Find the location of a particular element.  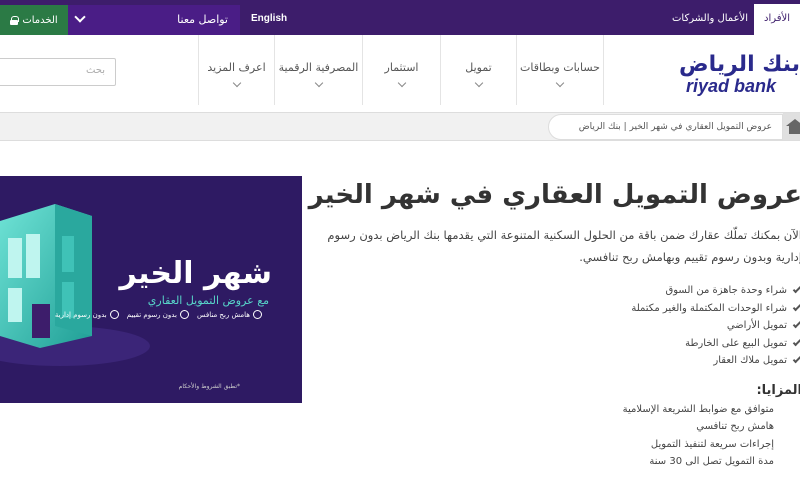

language-switch: English is located at coordinates (269, 18).